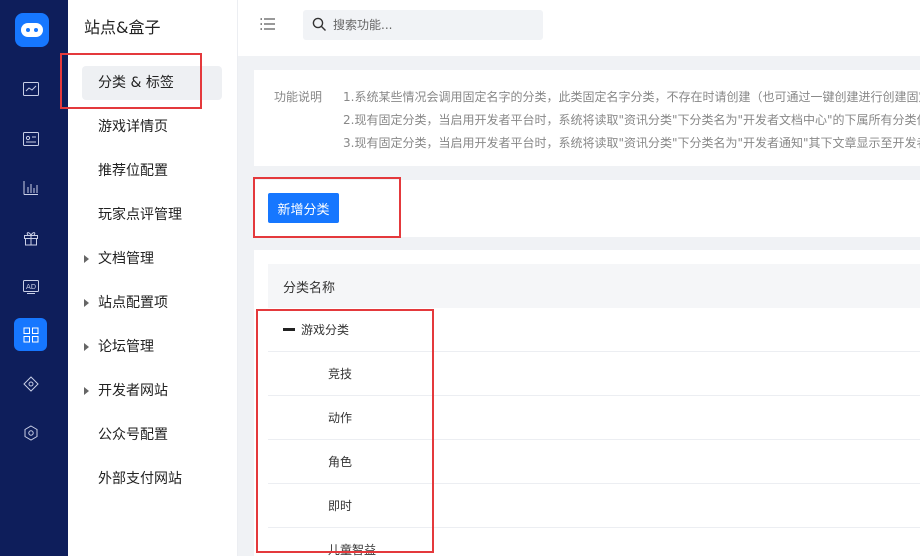 Image resolution: width=920 pixels, height=556 pixels. I want to click on rail-item-stats, so click(30, 187).